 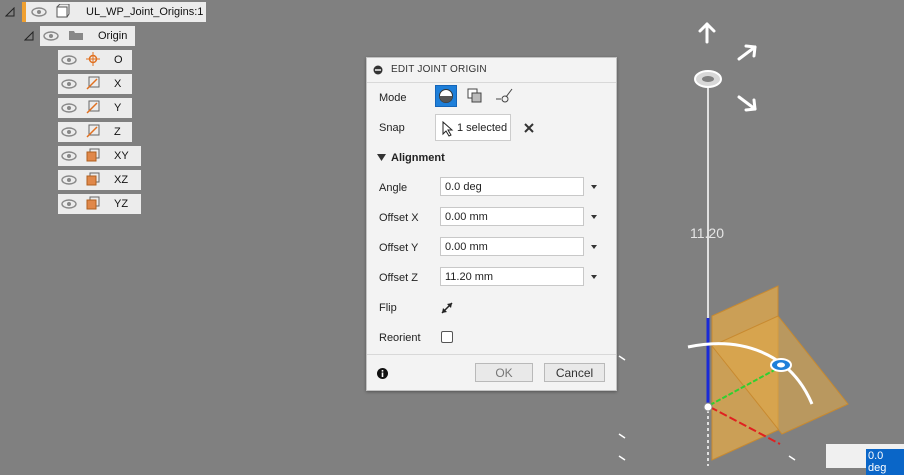 What do you see at coordinates (707, 33) in the screenshot?
I see `arrow-up-icon` at bounding box center [707, 33].